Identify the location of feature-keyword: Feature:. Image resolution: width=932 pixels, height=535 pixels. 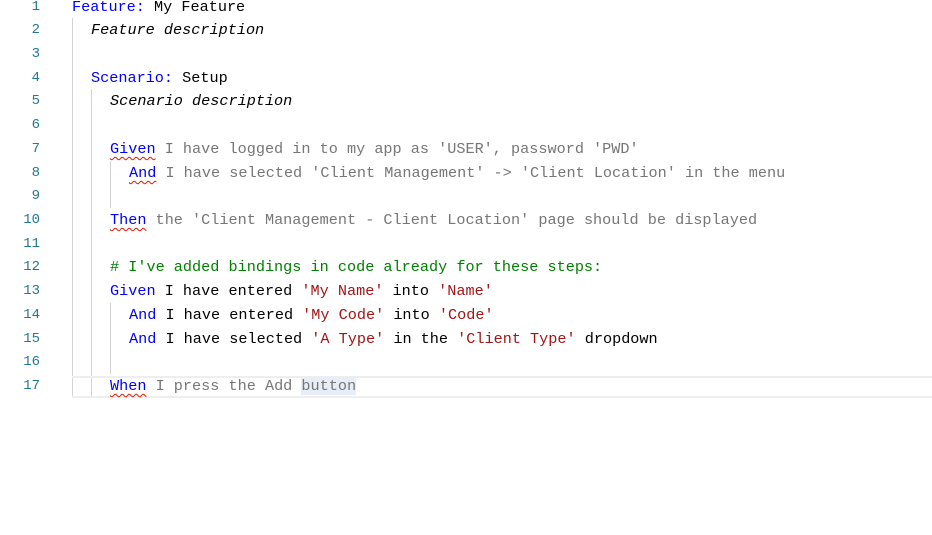
(108, 8).